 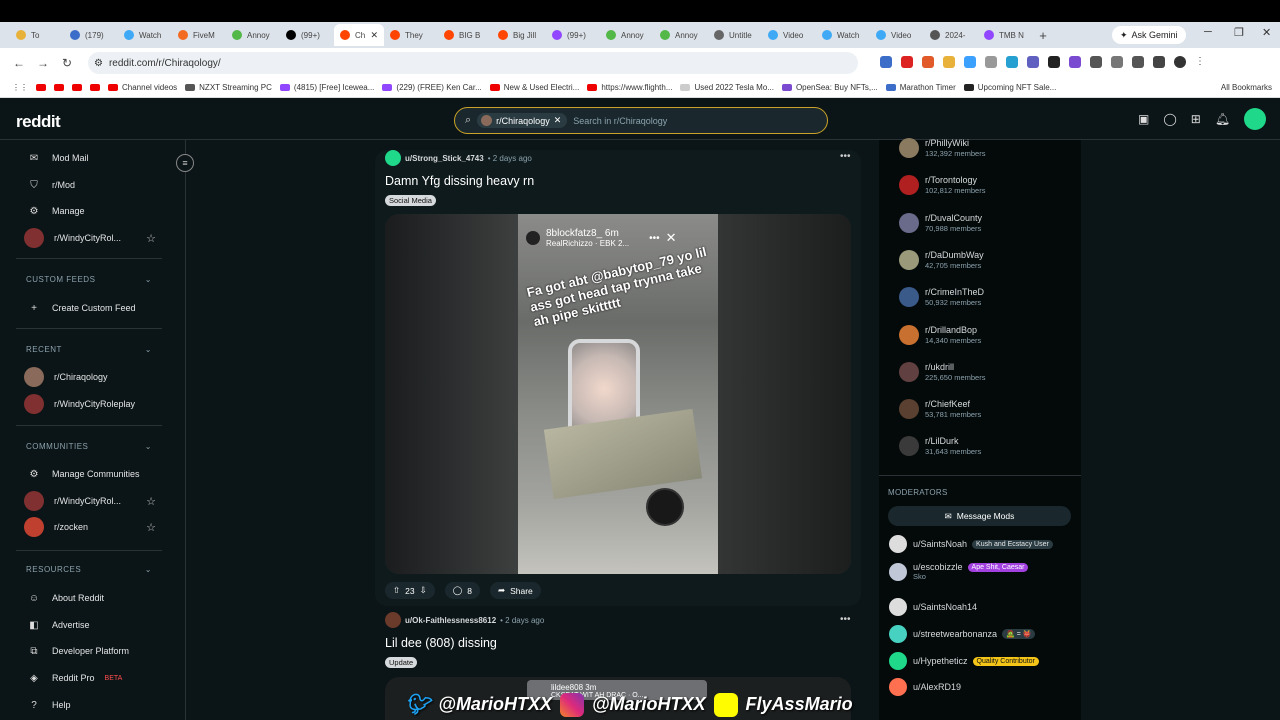 I want to click on moderator-item: u/streetwearbonanza 🧟 = 👹, so click(x=962, y=634).